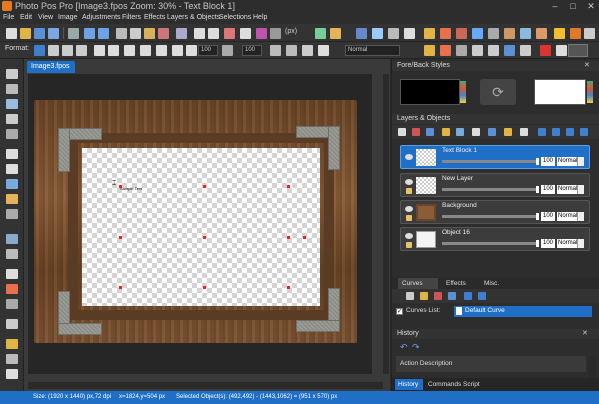 Image resolution: width=599 pixels, height=404 pixels. What do you see at coordinates (524, 132) in the screenshot?
I see `flatten-icon` at bounding box center [524, 132].